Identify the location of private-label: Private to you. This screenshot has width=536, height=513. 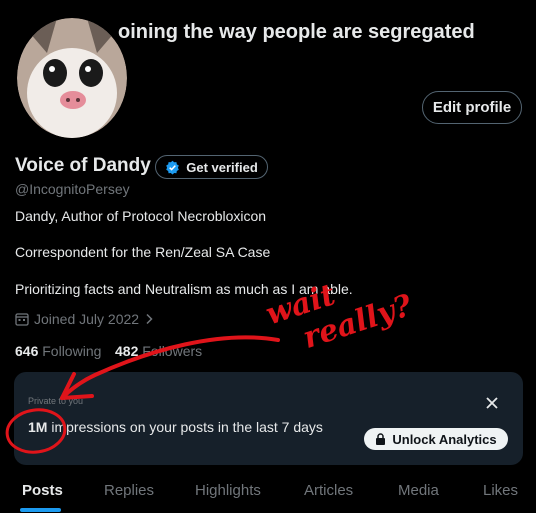
(56, 401).